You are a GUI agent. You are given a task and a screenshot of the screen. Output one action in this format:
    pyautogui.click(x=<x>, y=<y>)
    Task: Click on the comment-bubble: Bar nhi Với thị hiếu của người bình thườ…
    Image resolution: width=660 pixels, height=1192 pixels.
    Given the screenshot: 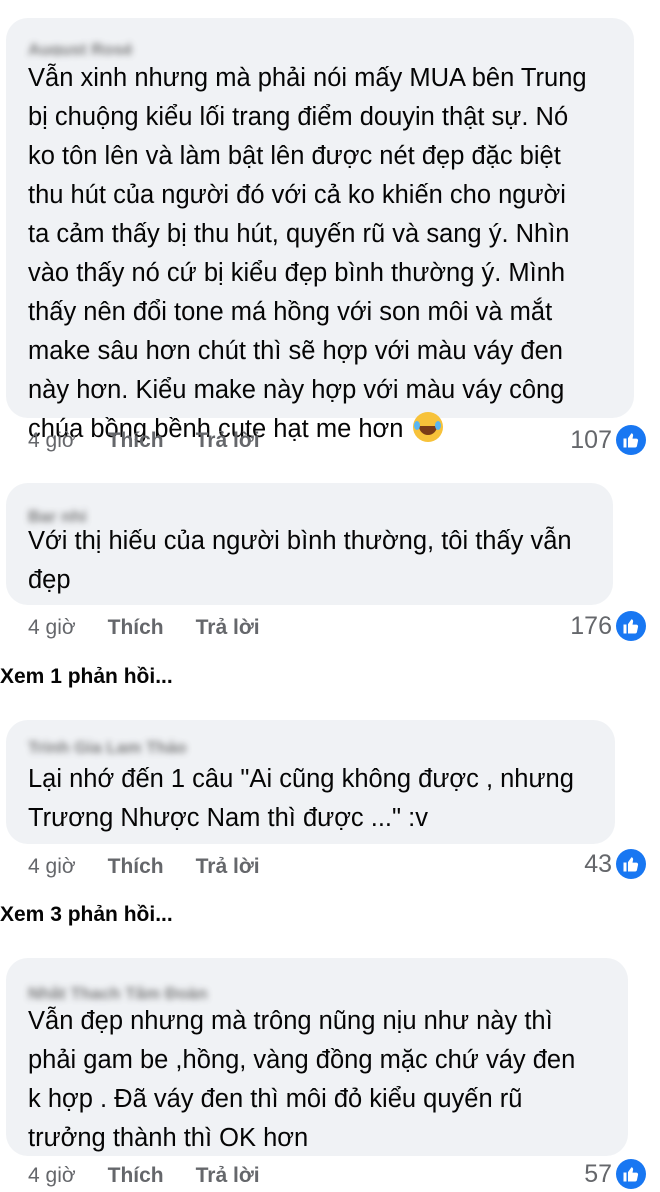 What is the action you would take?
    pyautogui.click(x=309, y=544)
    